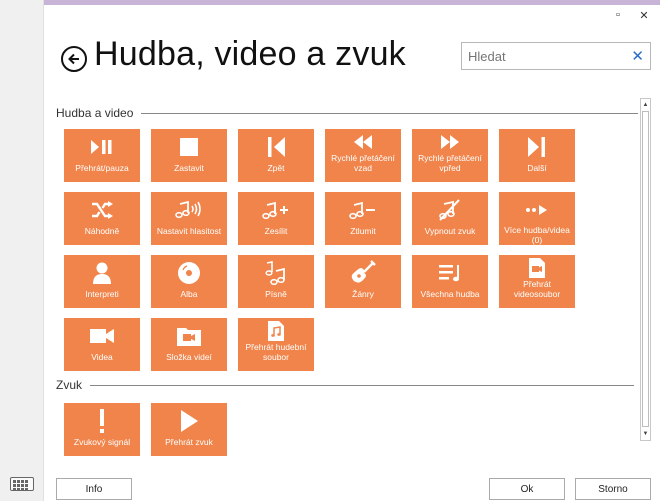  I want to click on tile-play: Přehrát zvuk, so click(189, 429).